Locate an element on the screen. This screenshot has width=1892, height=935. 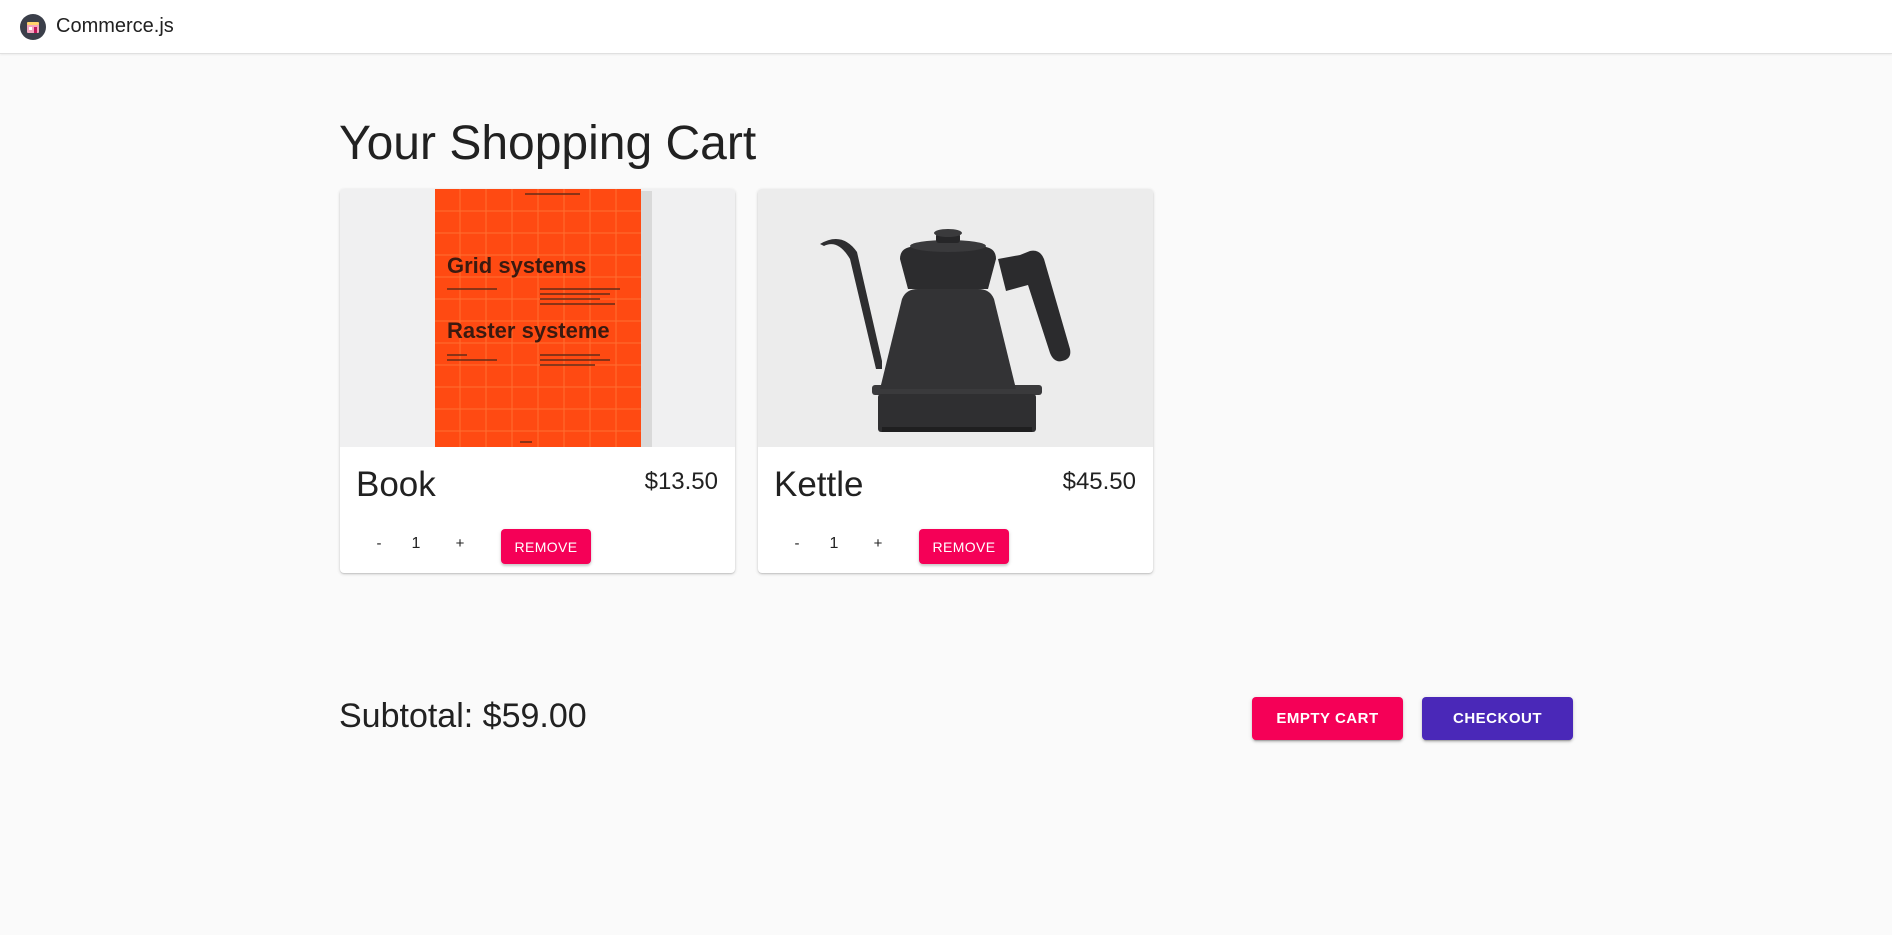
empty-cart-button: Empty cart is located at coordinates (1327, 718).